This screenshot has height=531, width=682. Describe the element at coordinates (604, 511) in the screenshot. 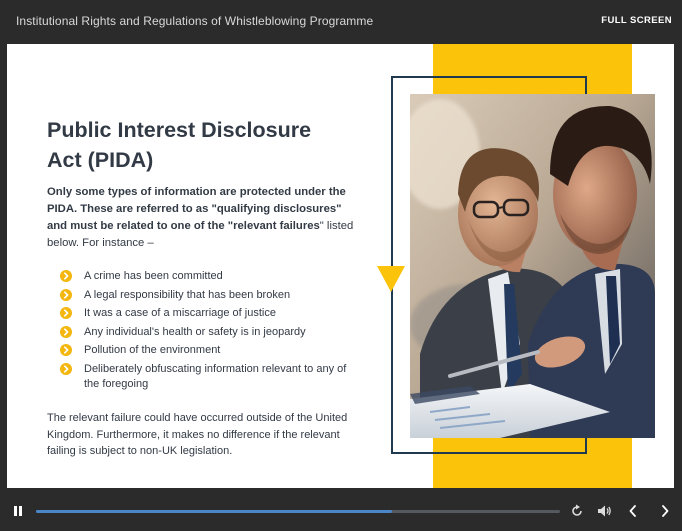

I see `volume-icon` at that location.